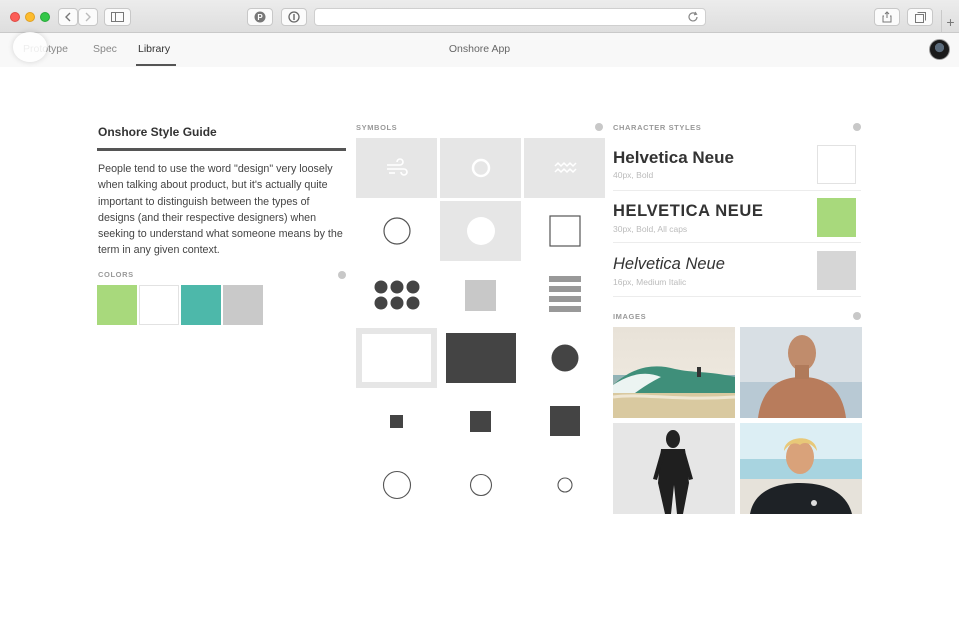  I want to click on tabs-icon, so click(920, 17).